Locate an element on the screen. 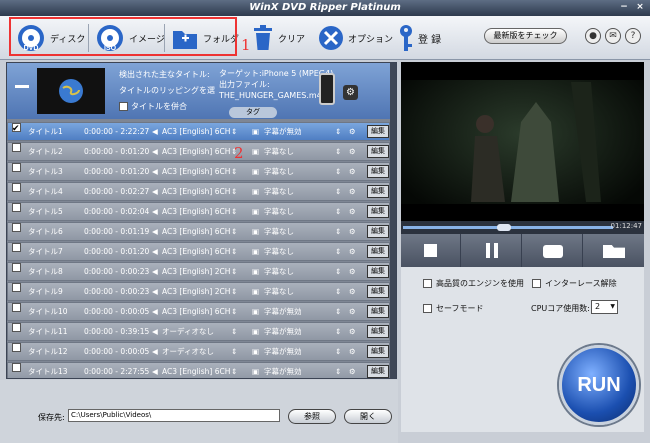 This screenshot has width=650, height=443. open-folder-button is located at coordinates (614, 250).